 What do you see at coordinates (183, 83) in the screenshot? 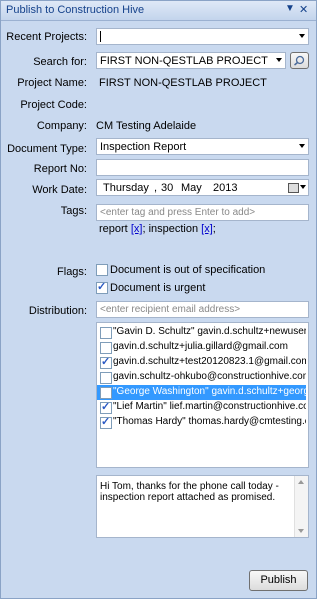
I see `project-name-value: FIRST NON-QESTLAB PROJECT` at bounding box center [183, 83].